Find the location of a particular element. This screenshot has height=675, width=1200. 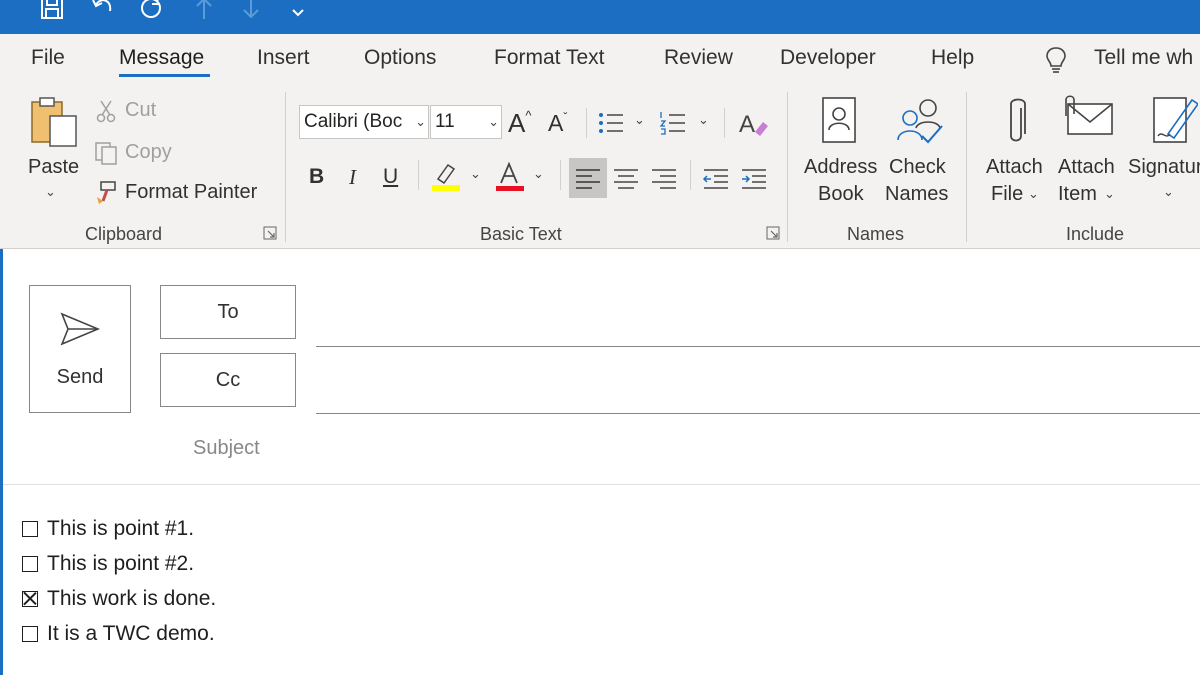

down-arrow-icon is located at coordinates (251, 11).